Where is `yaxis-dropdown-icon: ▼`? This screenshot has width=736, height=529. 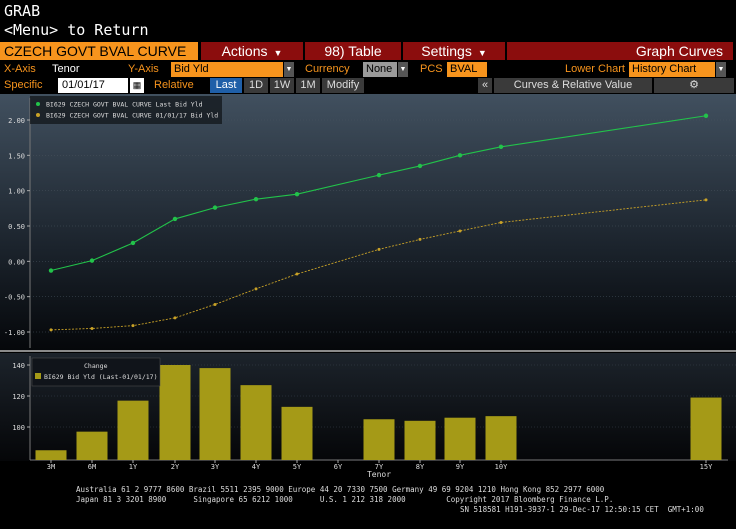
yaxis-dropdown-icon: ▼ is located at coordinates (289, 69).